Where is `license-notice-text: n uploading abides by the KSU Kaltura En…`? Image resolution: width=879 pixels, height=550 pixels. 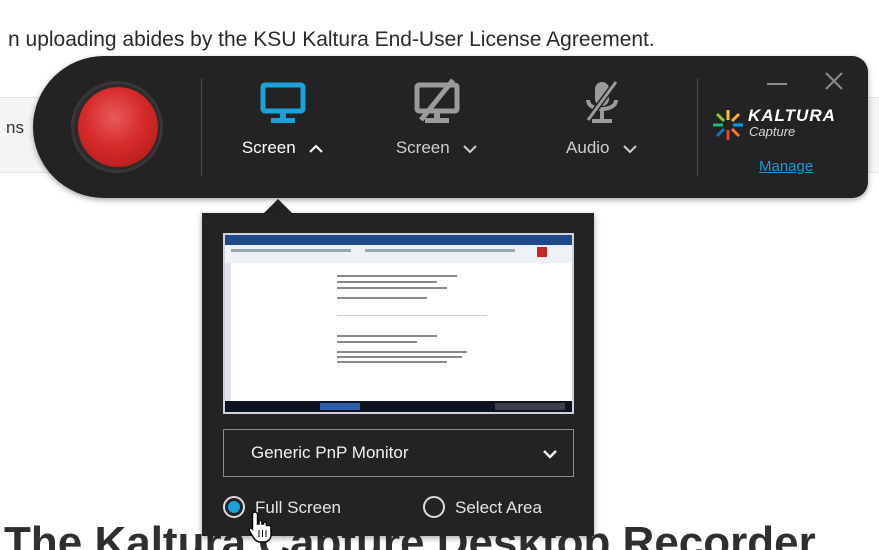
license-notice-text: n uploading abides by the KSU Kaltura En… is located at coordinates (331, 39).